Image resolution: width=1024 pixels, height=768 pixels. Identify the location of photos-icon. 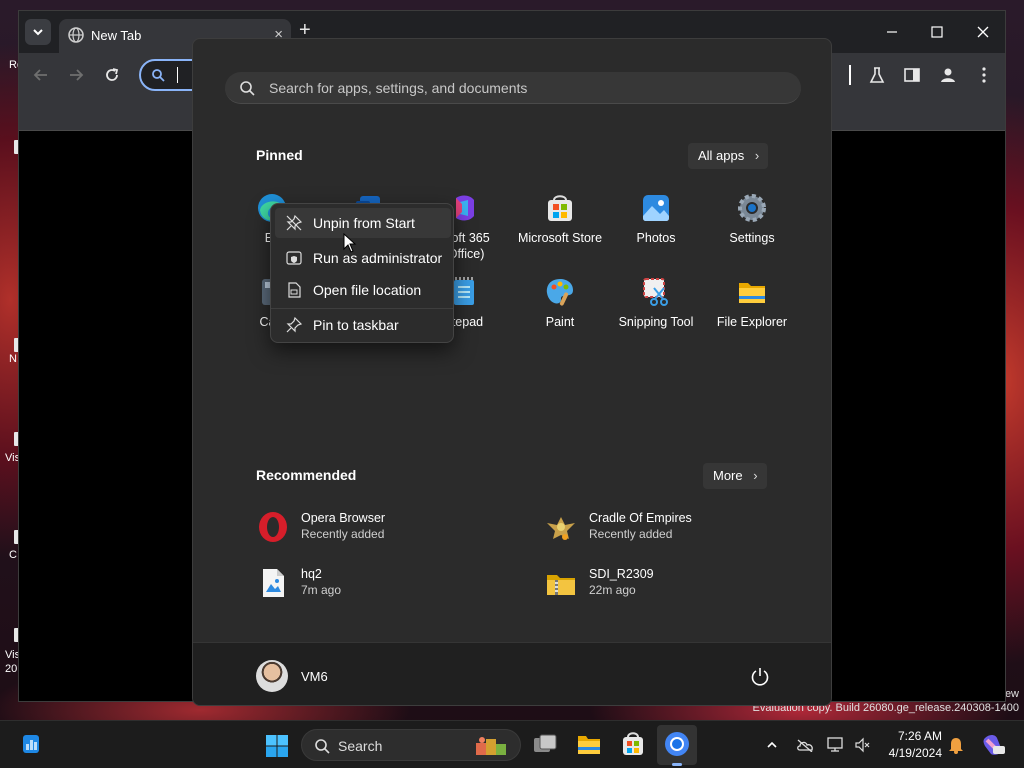
(656, 208).